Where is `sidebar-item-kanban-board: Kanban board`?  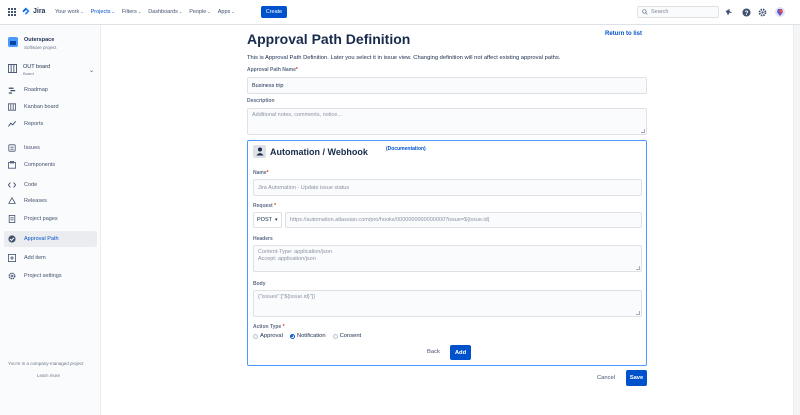
sidebar-item-kanban-board: Kanban board is located at coordinates (50, 107).